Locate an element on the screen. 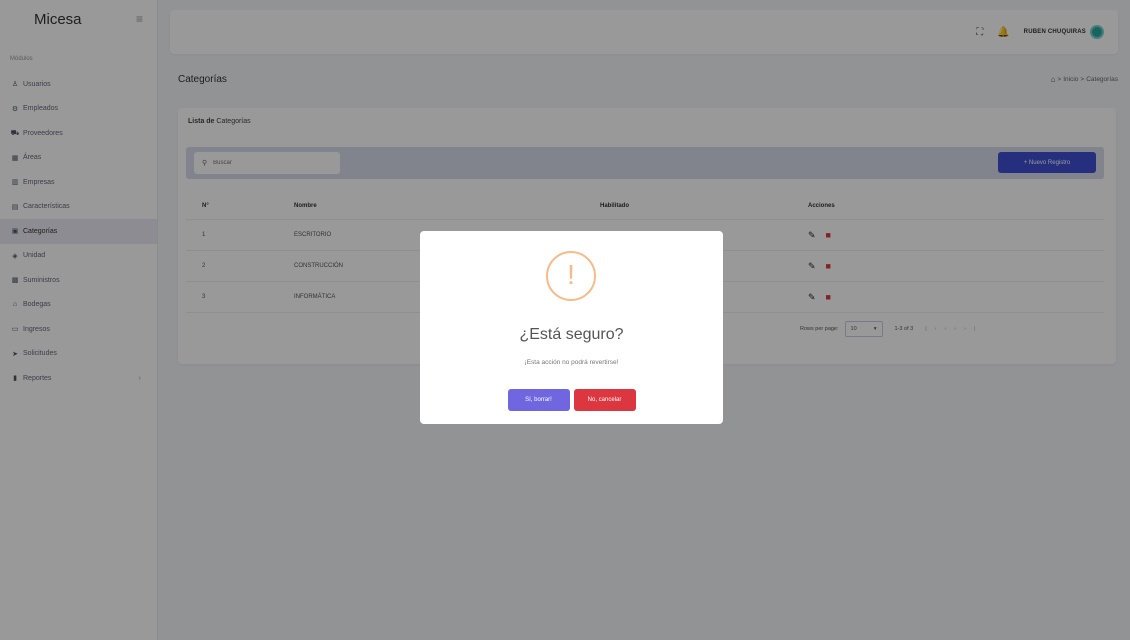 This screenshot has width=1130, height=640. warning-icon: ! is located at coordinates (571, 276).